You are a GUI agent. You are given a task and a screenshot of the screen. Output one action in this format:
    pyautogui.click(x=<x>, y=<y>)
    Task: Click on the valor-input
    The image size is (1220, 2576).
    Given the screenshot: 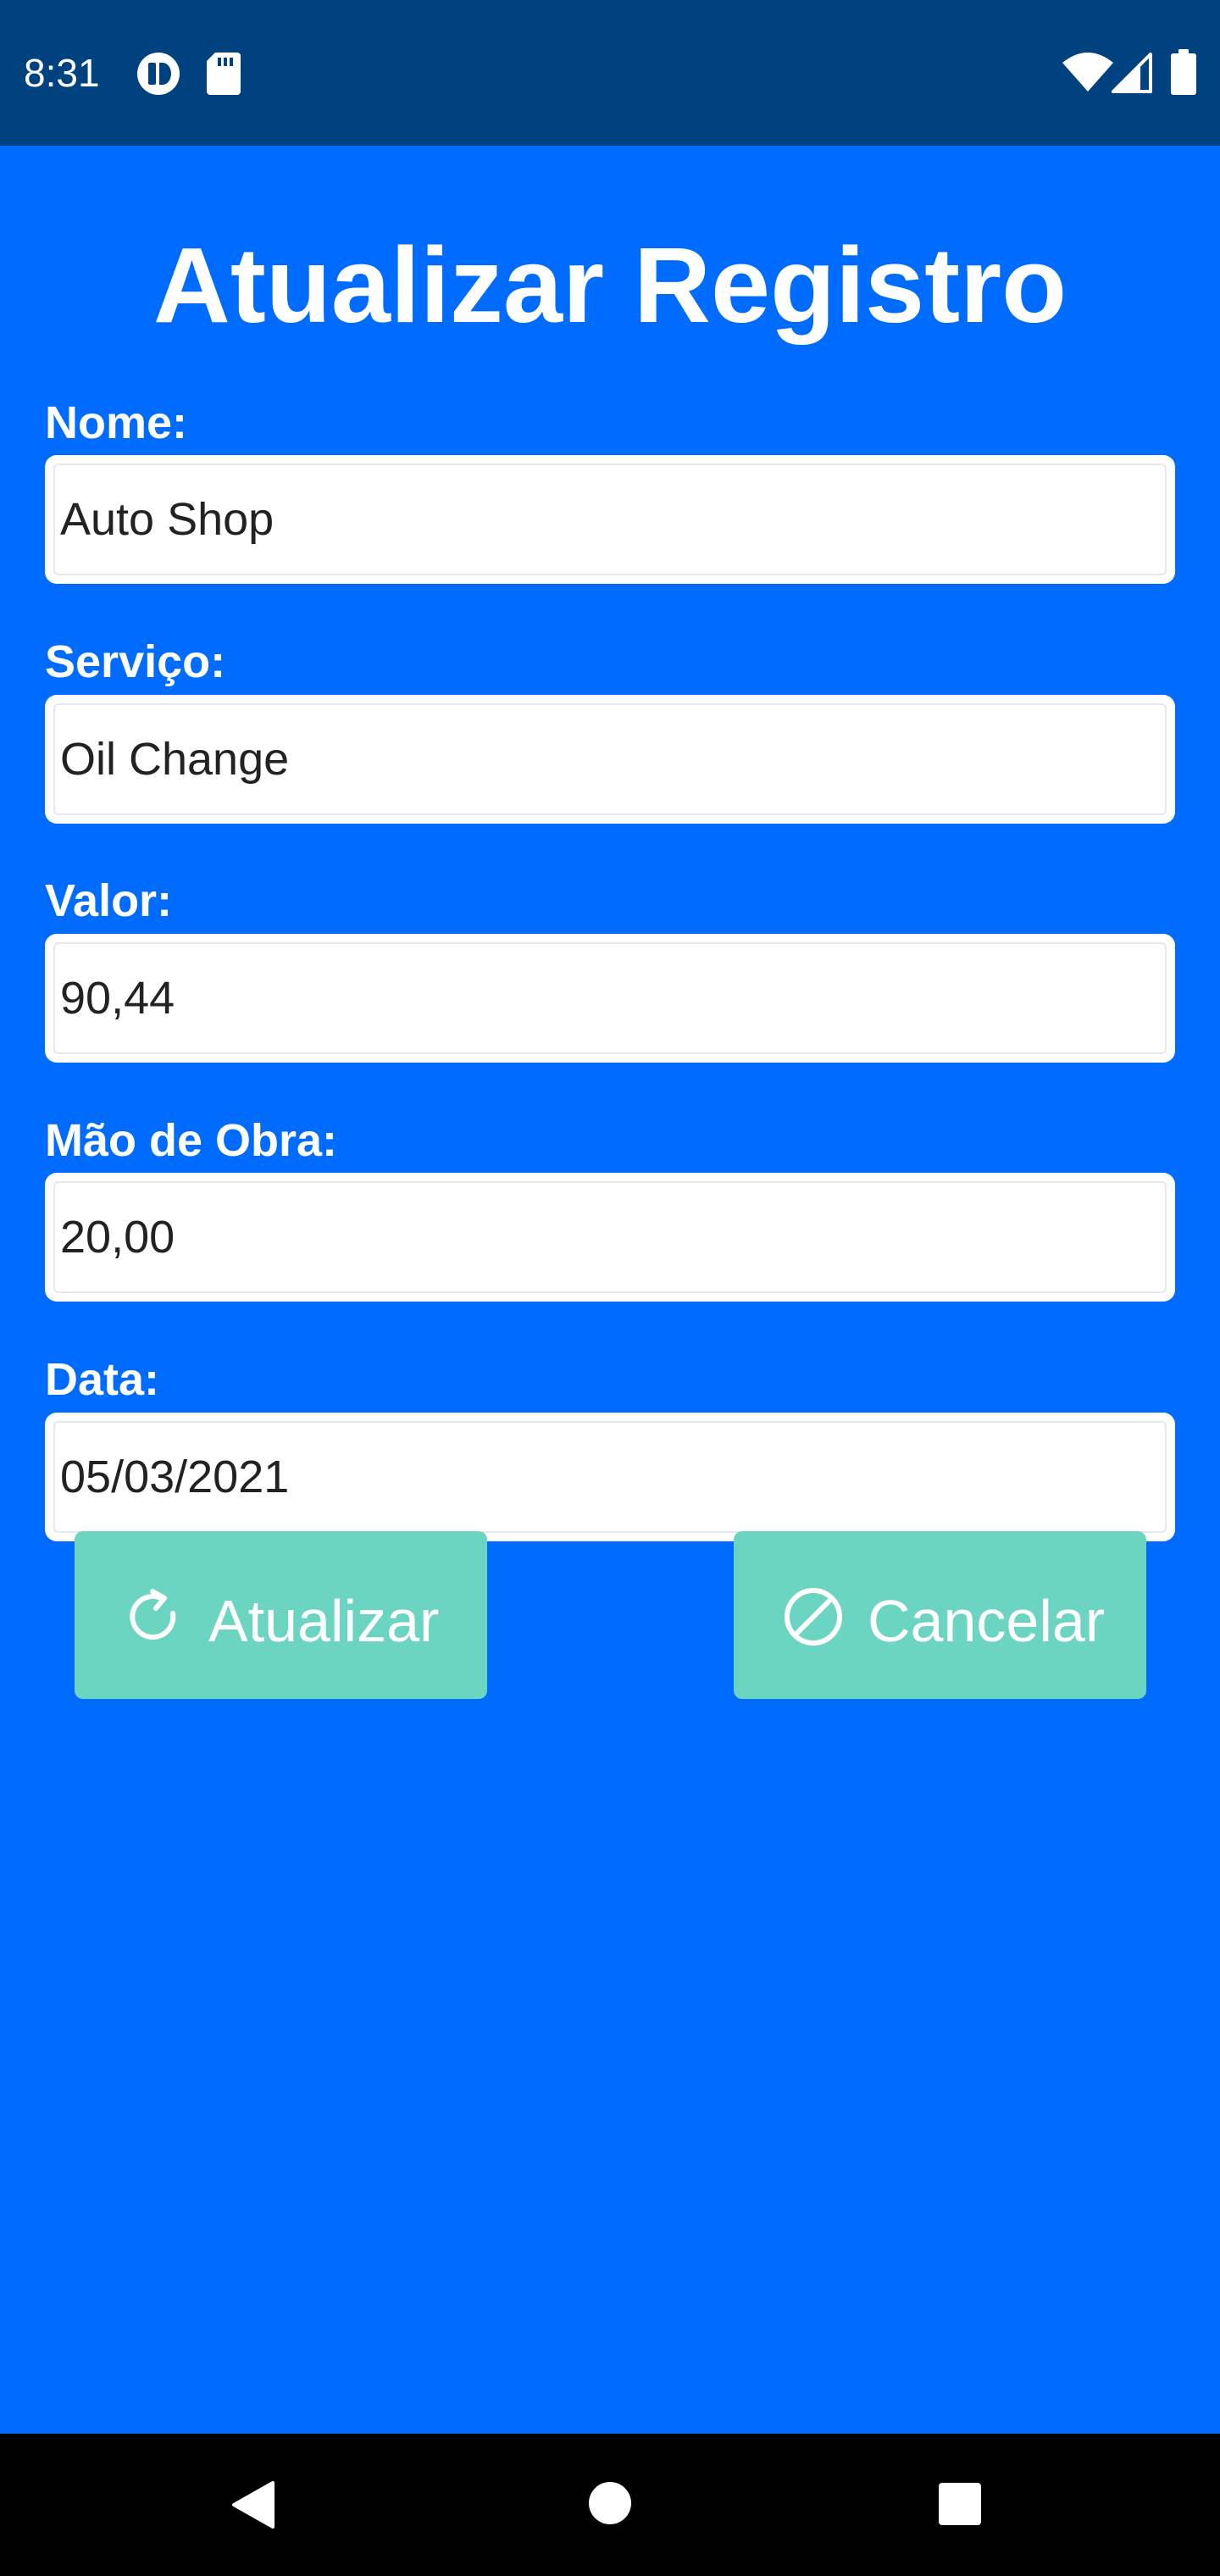 What is the action you would take?
    pyautogui.click(x=603, y=998)
    